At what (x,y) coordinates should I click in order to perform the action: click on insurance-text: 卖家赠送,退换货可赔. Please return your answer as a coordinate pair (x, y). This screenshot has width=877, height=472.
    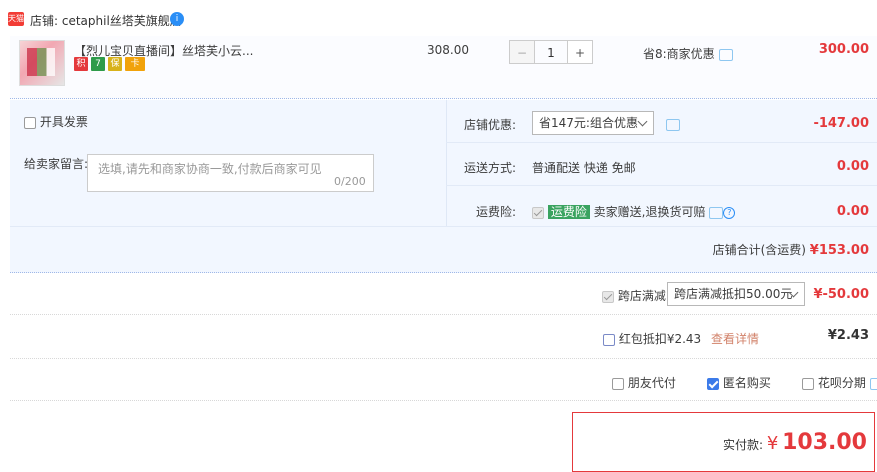
    Looking at the image, I should click on (649, 212).